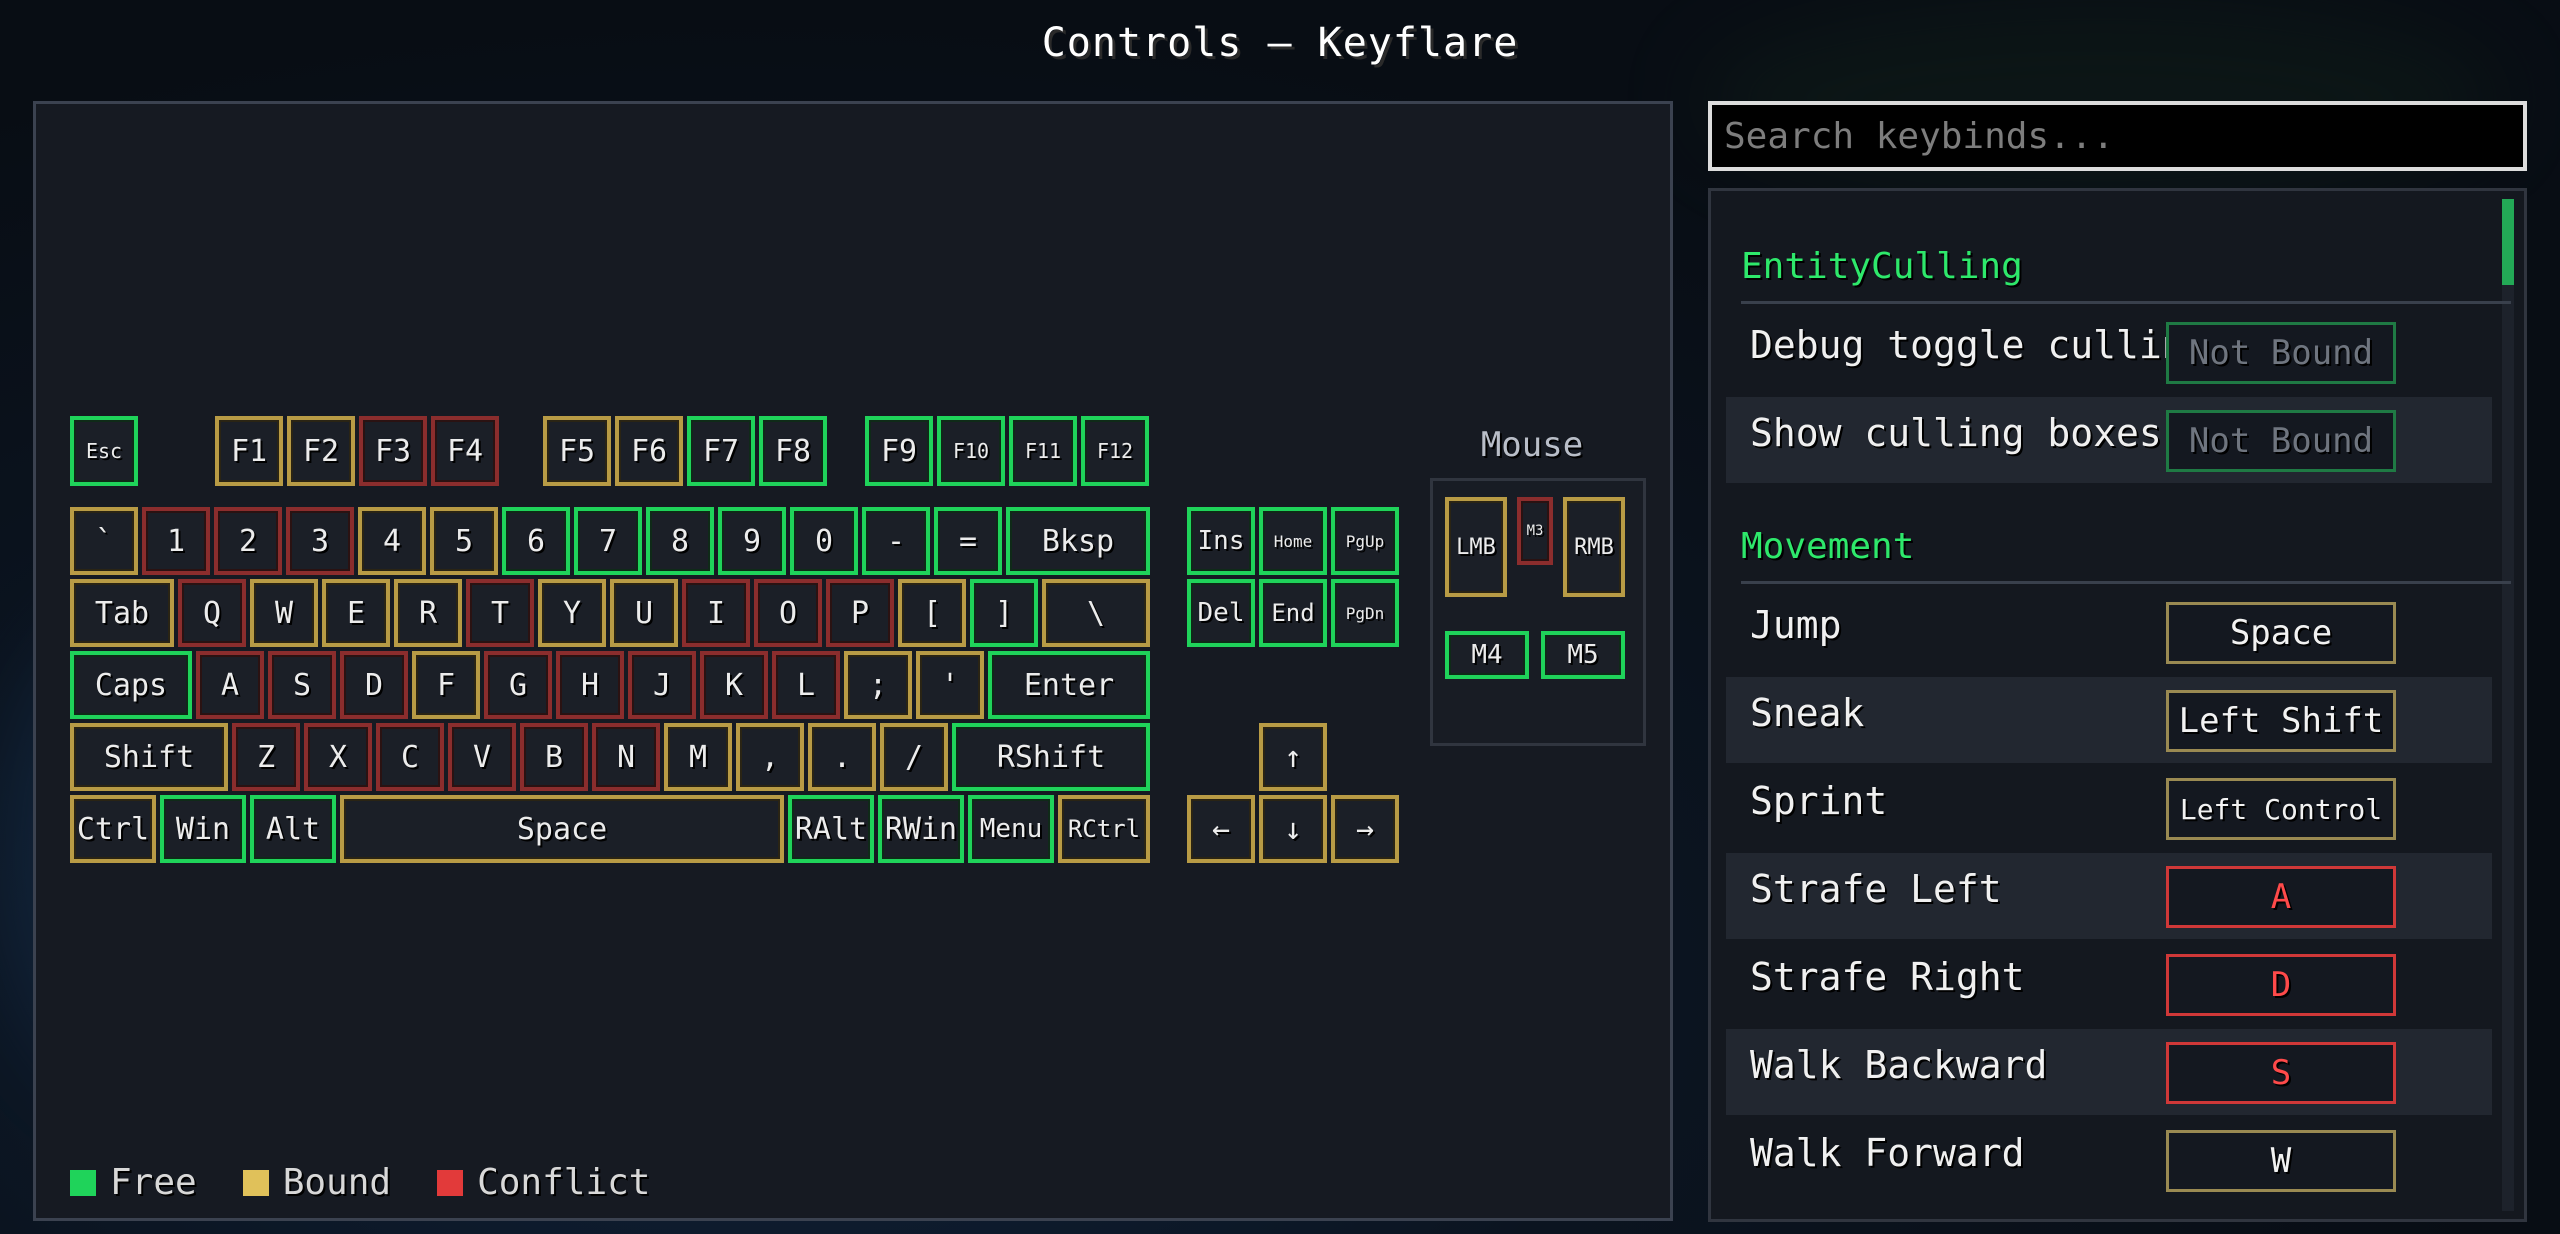 The height and width of the screenshot is (1234, 2560). What do you see at coordinates (2281, 353) in the screenshot?
I see `keybind-button: Not Bound` at bounding box center [2281, 353].